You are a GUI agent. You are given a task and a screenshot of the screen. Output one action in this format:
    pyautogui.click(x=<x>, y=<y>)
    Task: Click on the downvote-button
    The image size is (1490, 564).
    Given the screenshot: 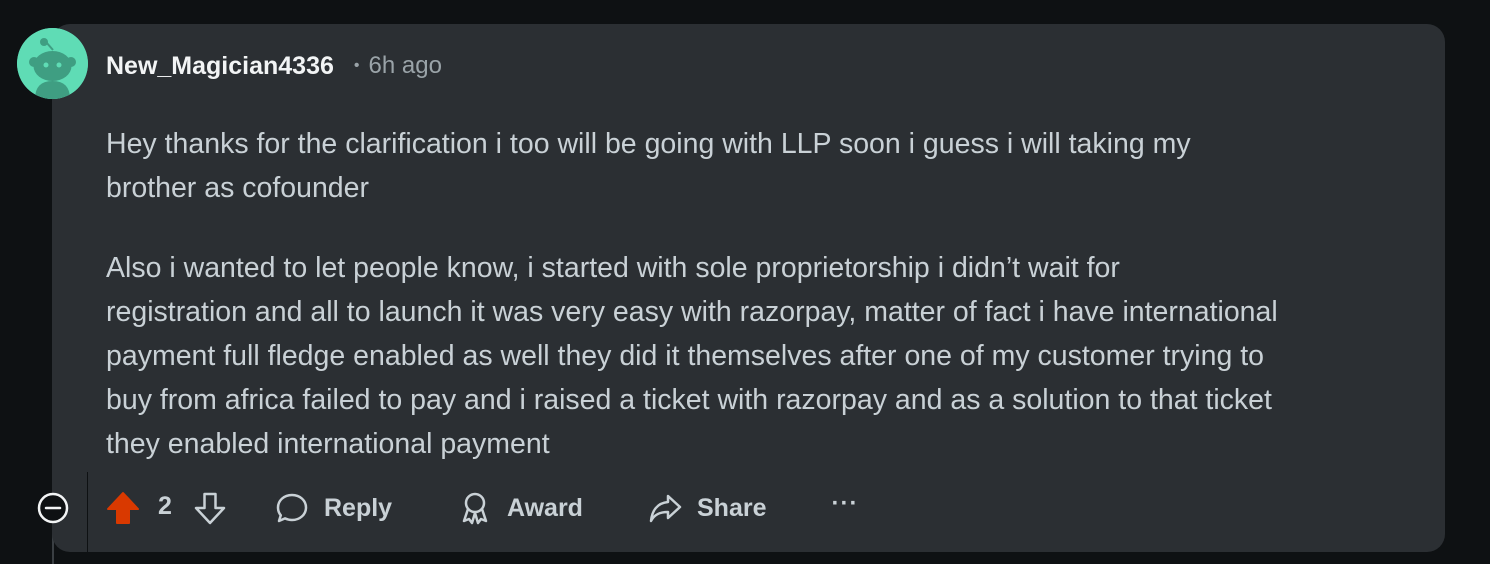 What is the action you would take?
    pyautogui.click(x=210, y=508)
    